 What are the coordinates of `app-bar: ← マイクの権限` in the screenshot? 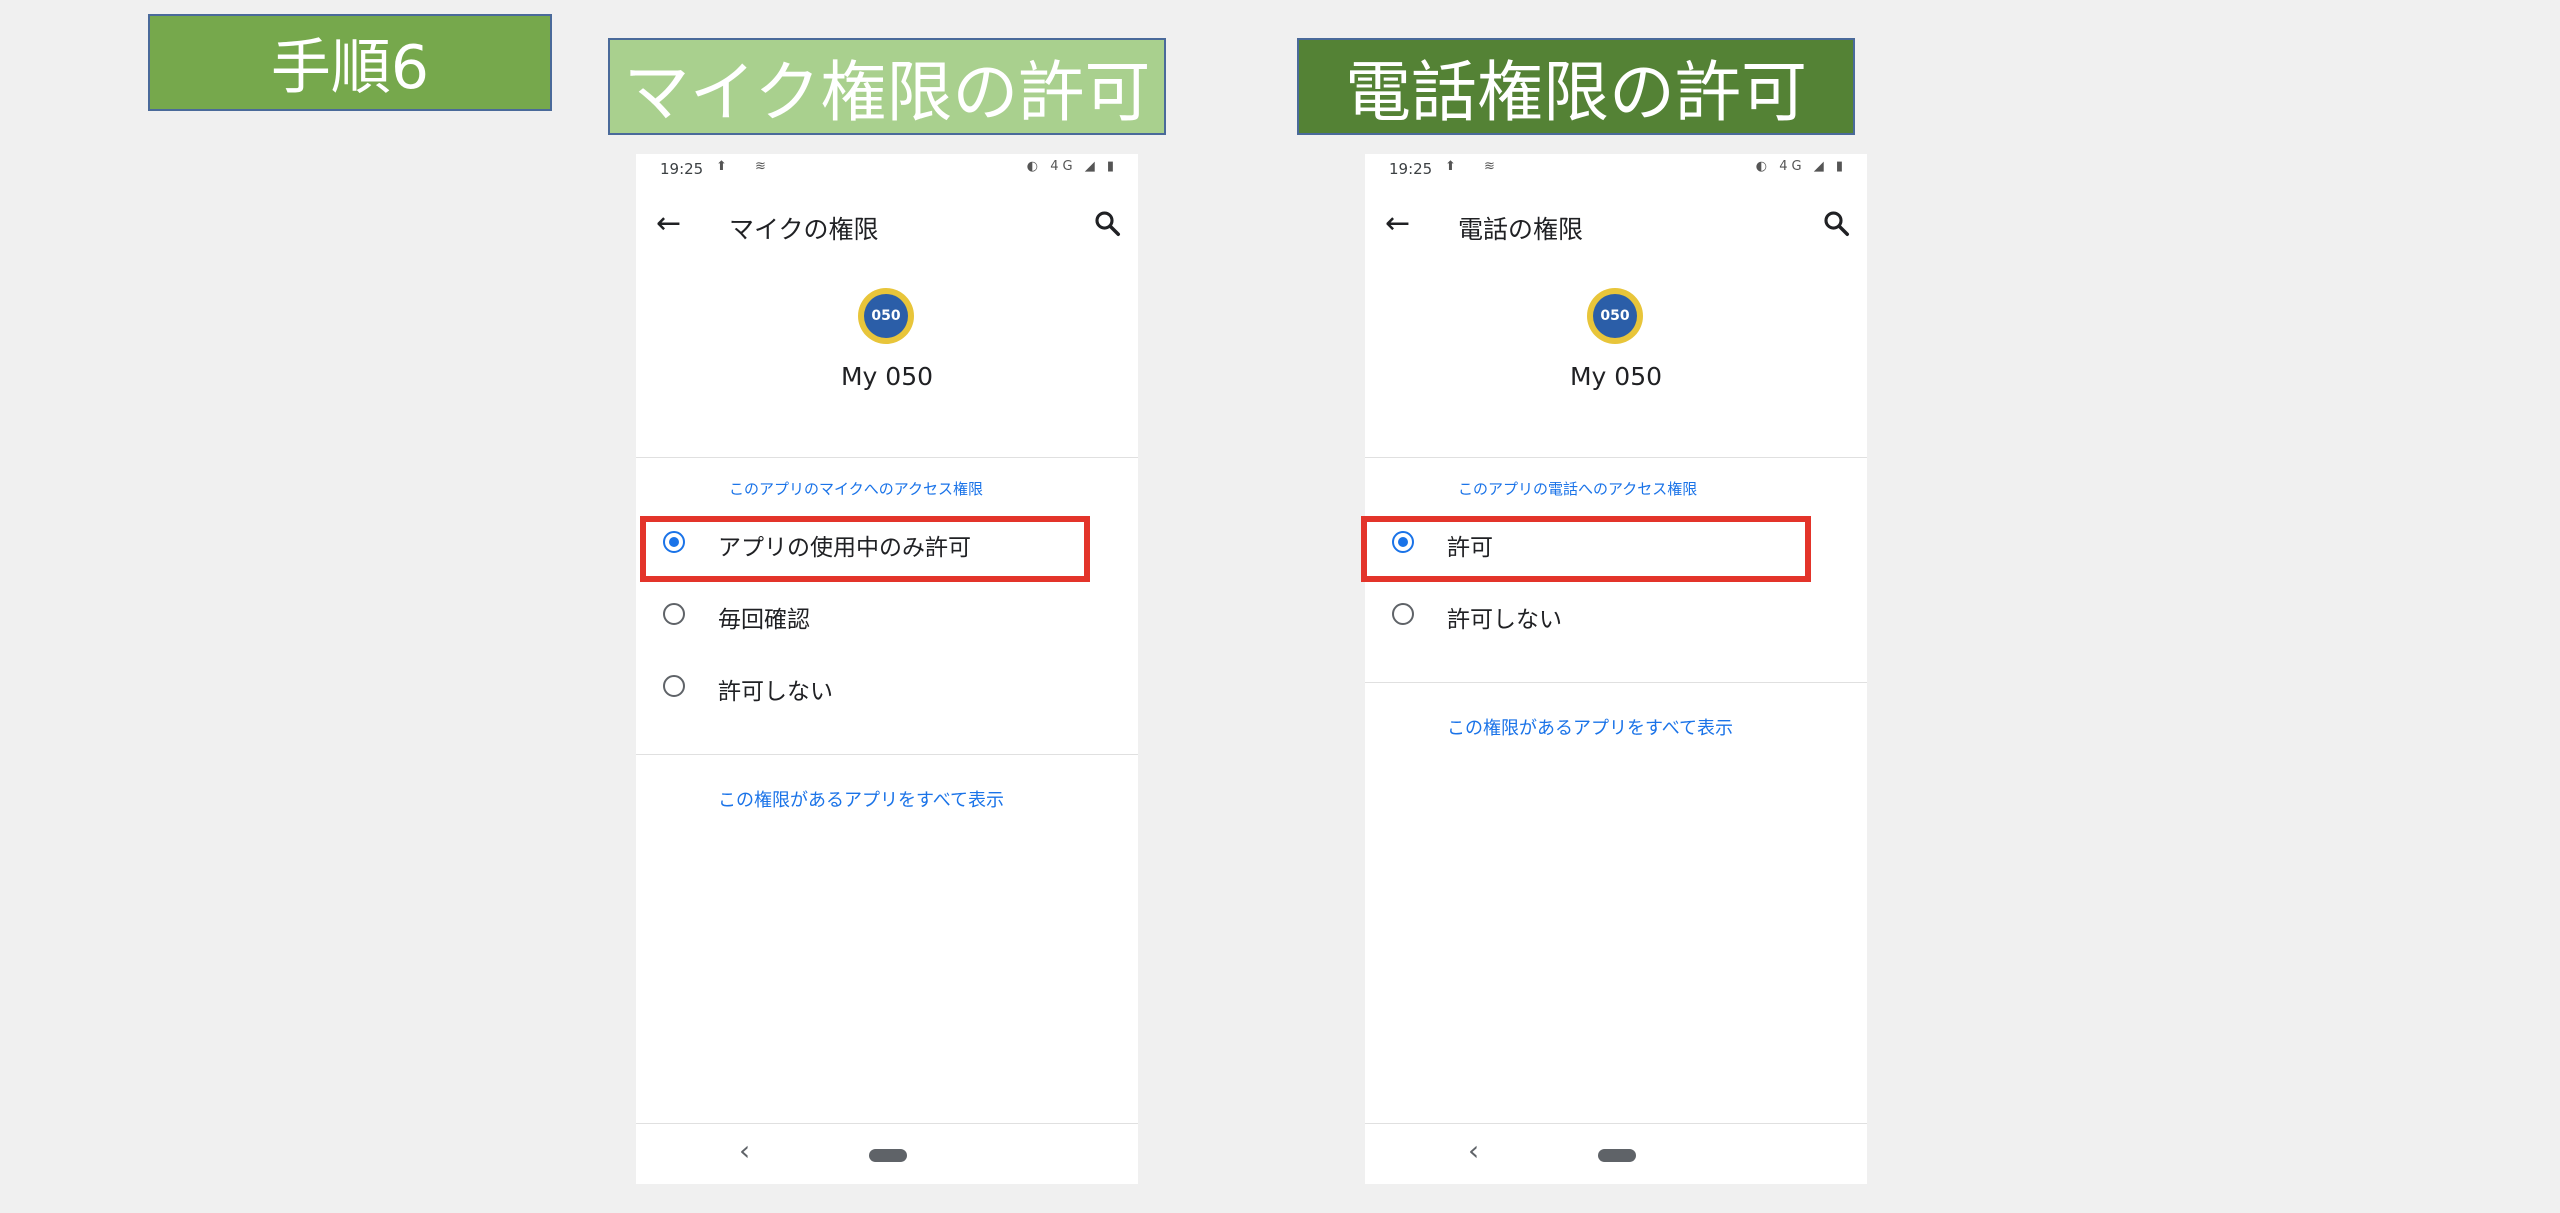 It's located at (887, 225).